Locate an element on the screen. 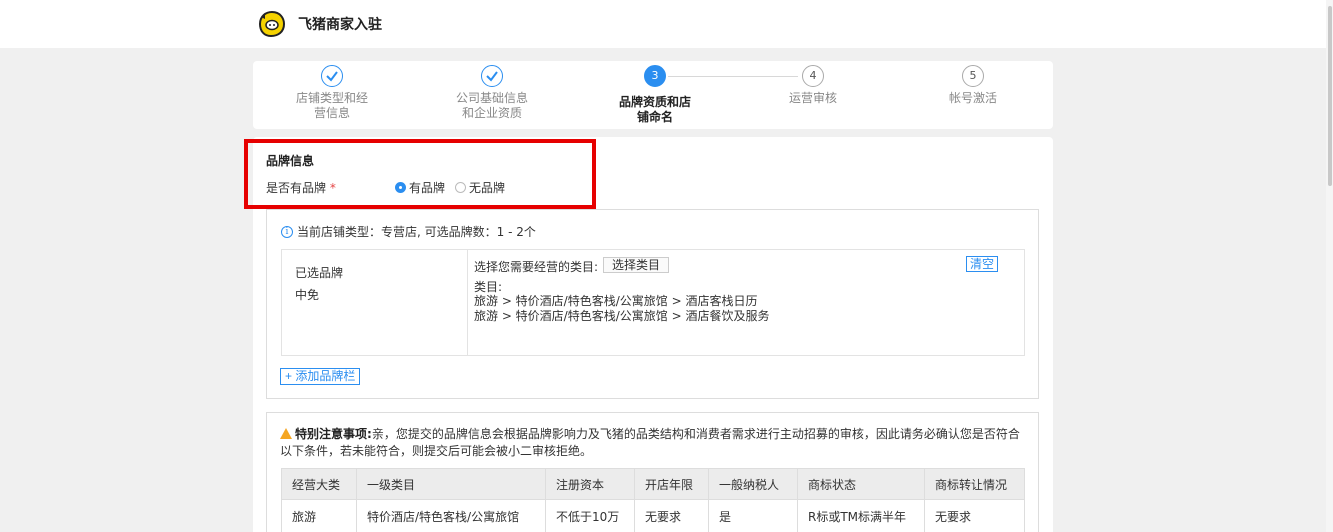 The height and width of the screenshot is (532, 1333). table-cell: 旅游 is located at coordinates (319, 515).